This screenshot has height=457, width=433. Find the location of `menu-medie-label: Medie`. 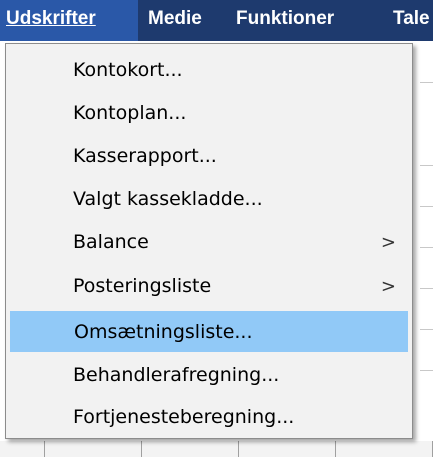

menu-medie-label: Medie is located at coordinates (175, 18).